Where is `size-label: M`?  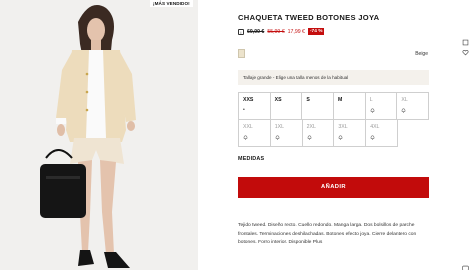 size-label: M is located at coordinates (340, 100).